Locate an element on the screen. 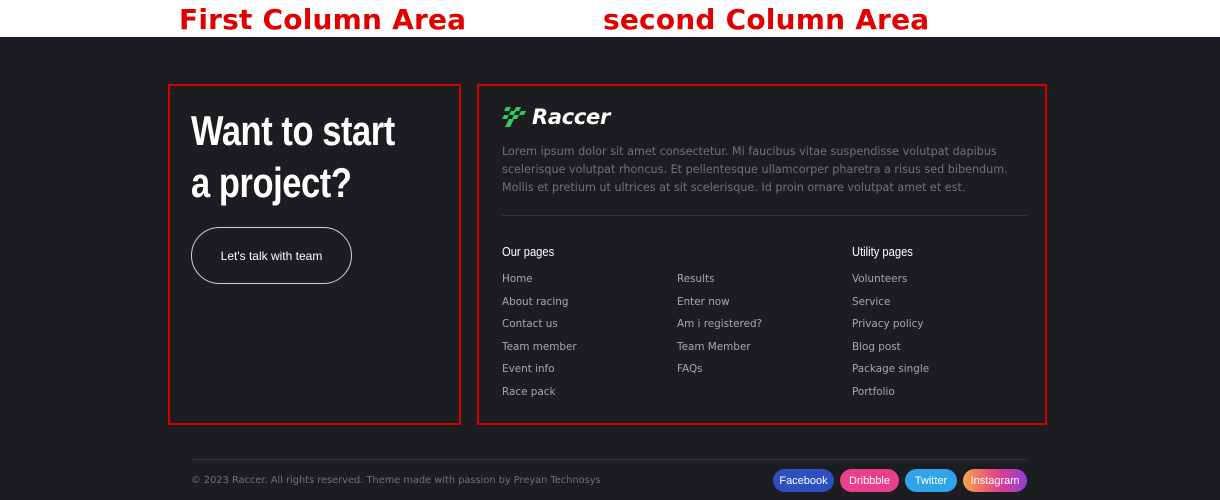 The width and height of the screenshot is (1220, 500). our-pages-title: Our pages is located at coordinates (528, 251).